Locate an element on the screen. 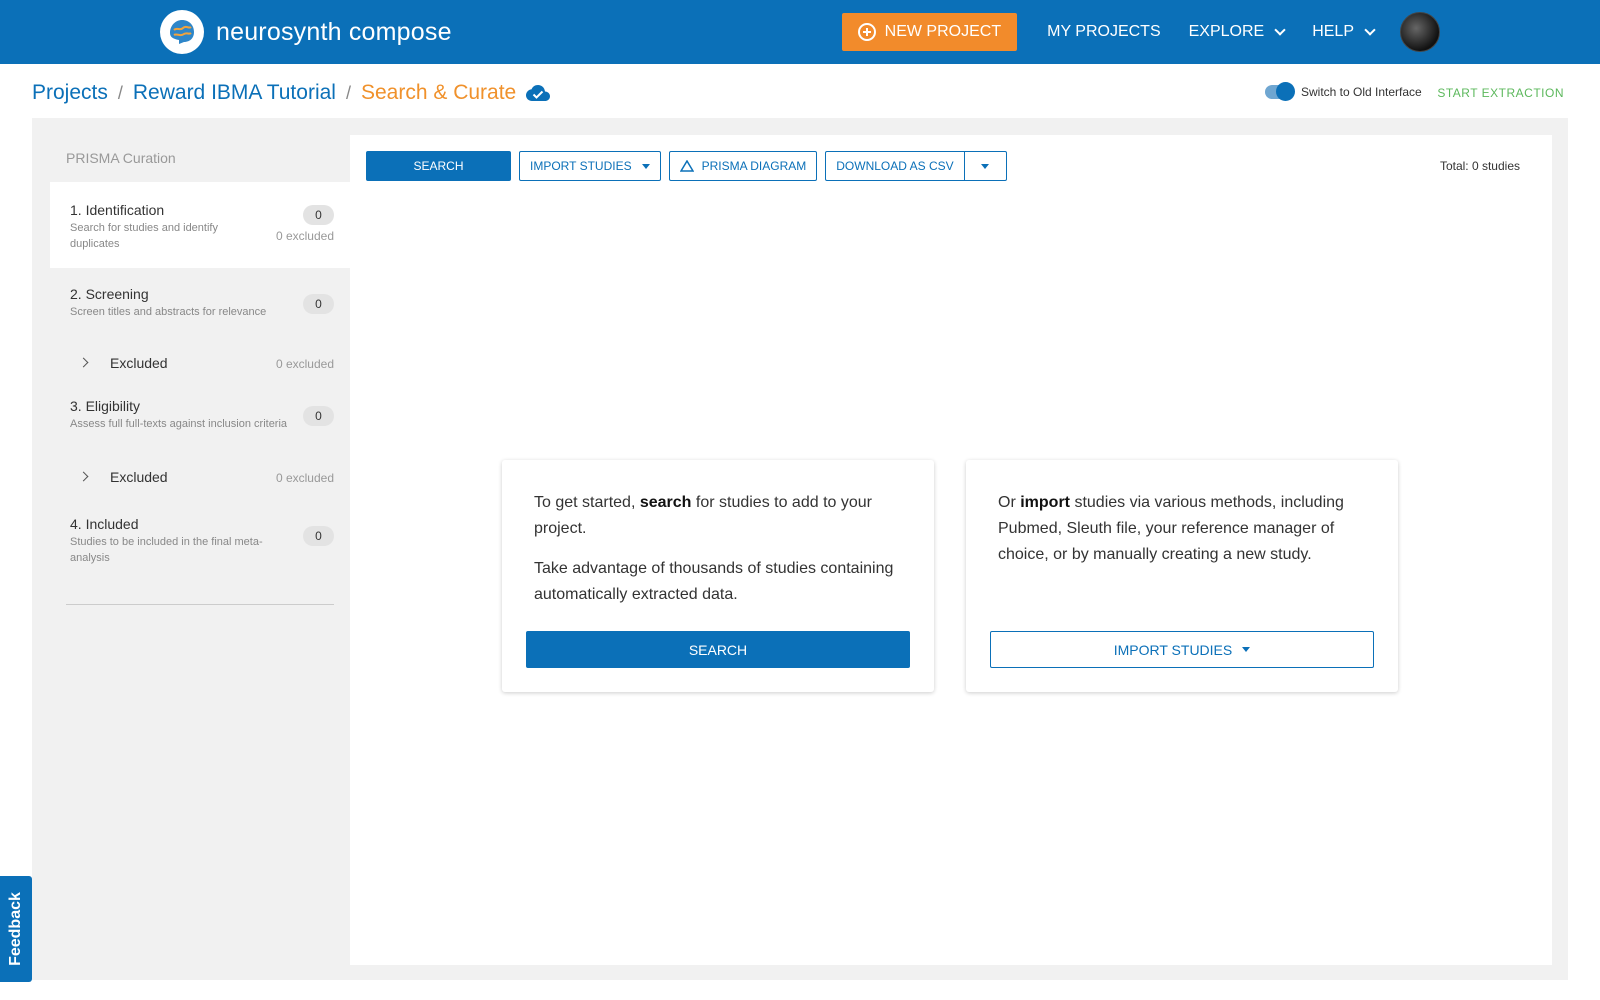  download-options-toggle is located at coordinates (984, 166).